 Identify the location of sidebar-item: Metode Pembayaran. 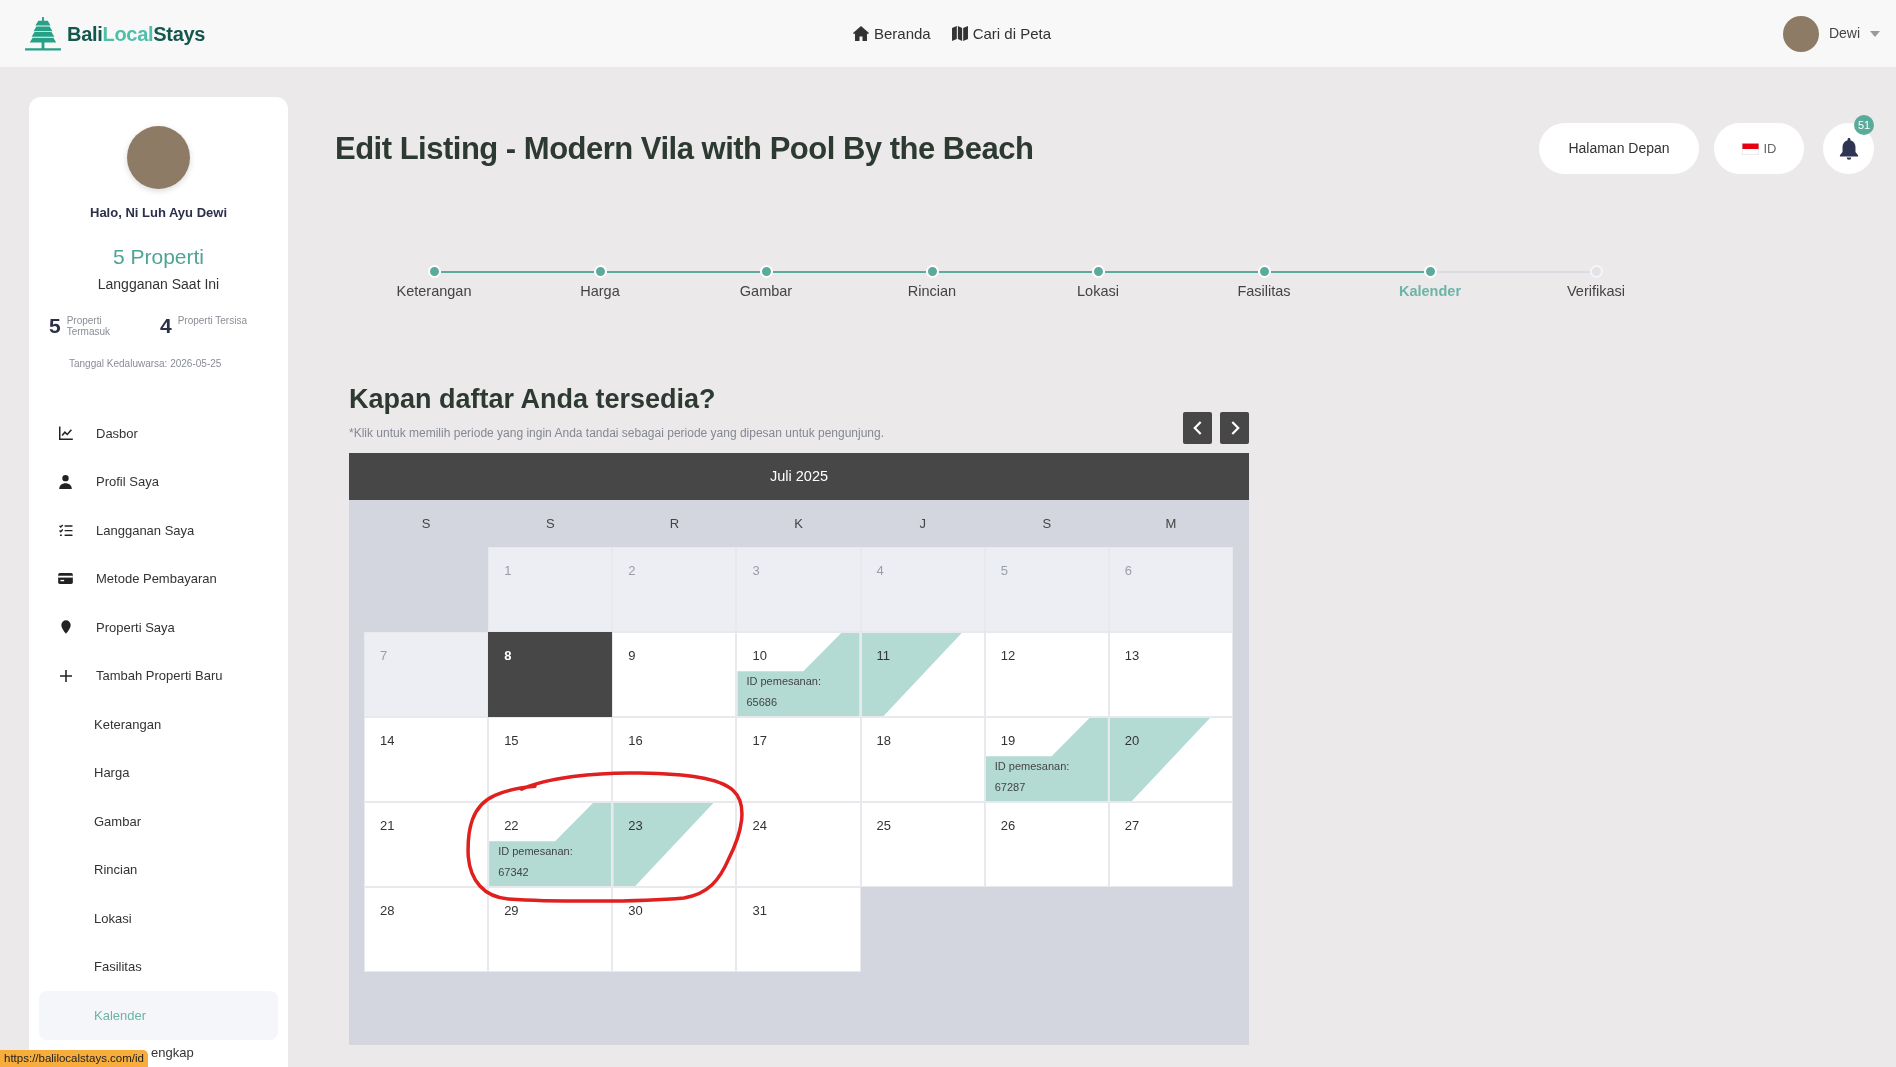
(158, 578).